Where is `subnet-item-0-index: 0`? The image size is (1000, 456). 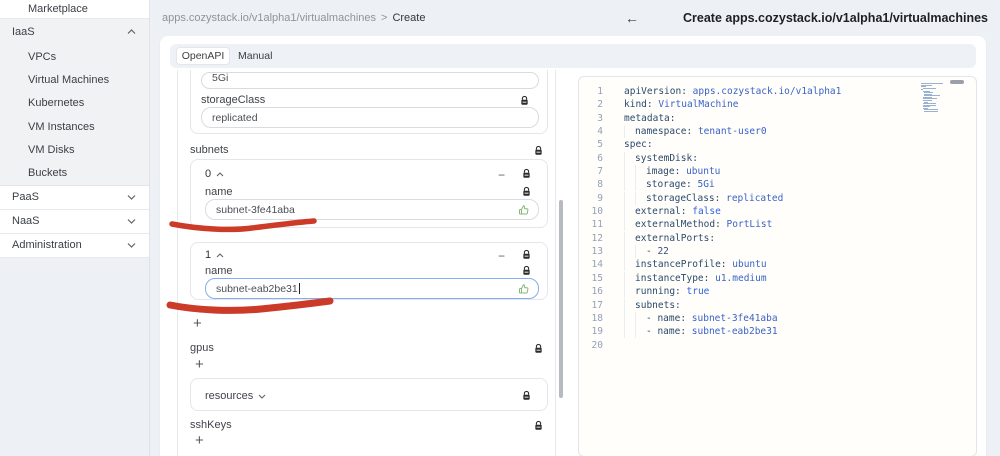
subnet-item-0-index: 0 is located at coordinates (208, 174).